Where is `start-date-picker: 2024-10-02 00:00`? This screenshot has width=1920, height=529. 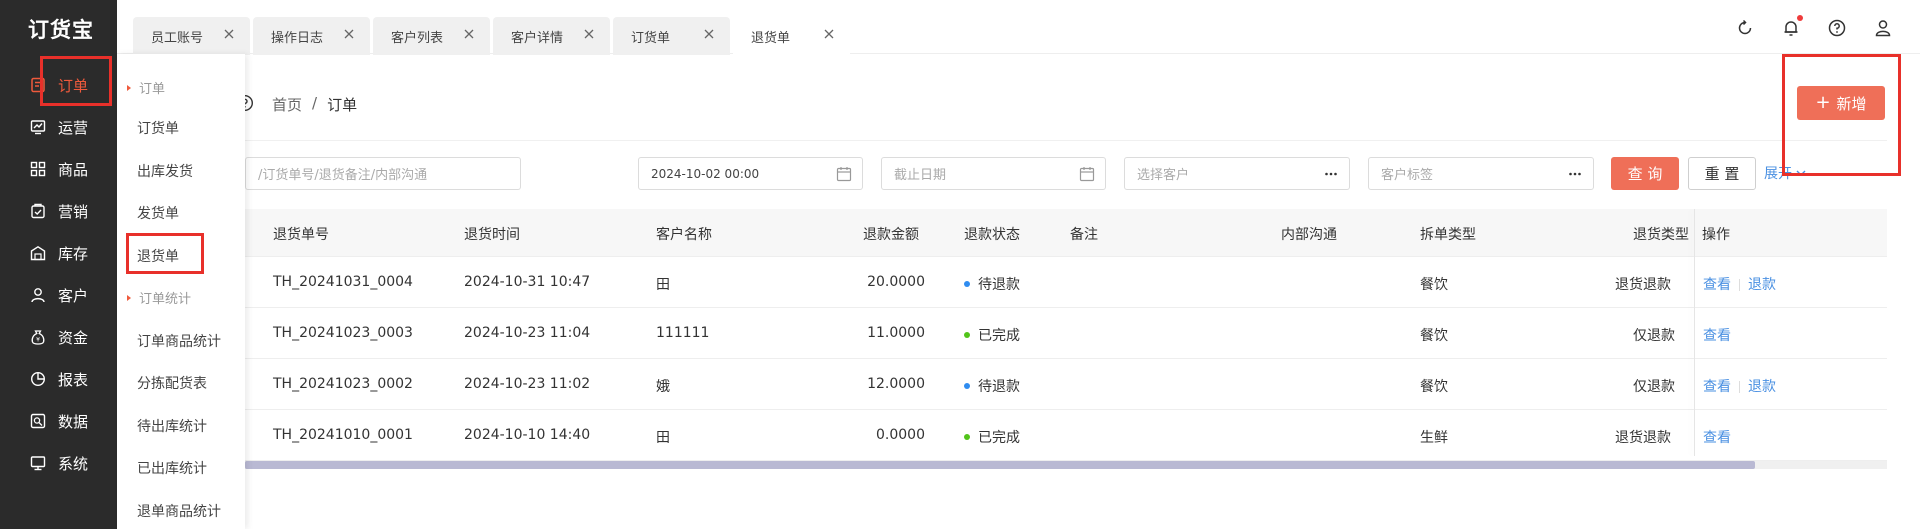 start-date-picker: 2024-10-02 00:00 is located at coordinates (750, 173).